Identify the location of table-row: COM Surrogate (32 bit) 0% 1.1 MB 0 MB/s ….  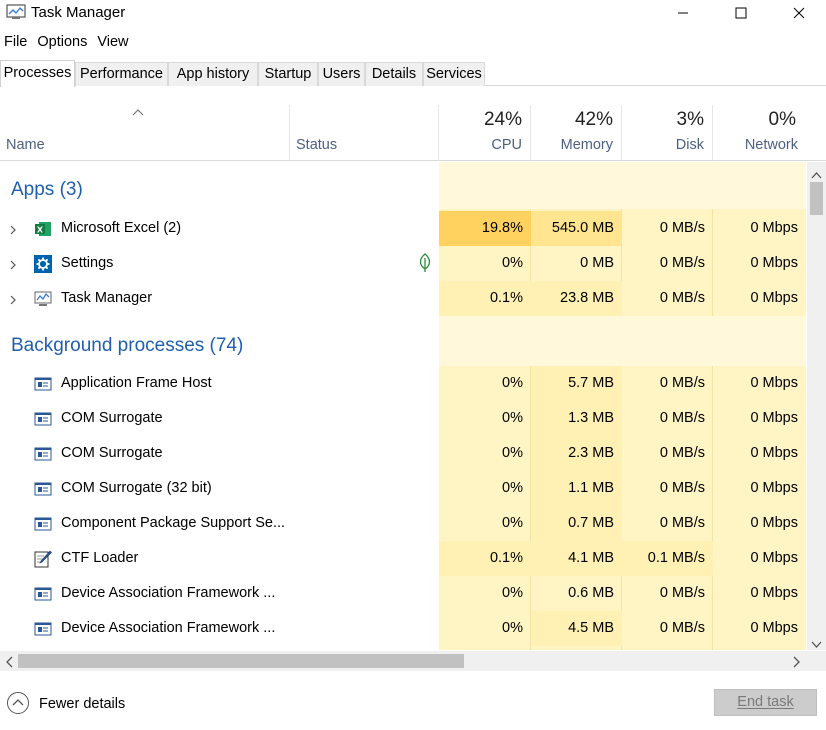
(403, 488).